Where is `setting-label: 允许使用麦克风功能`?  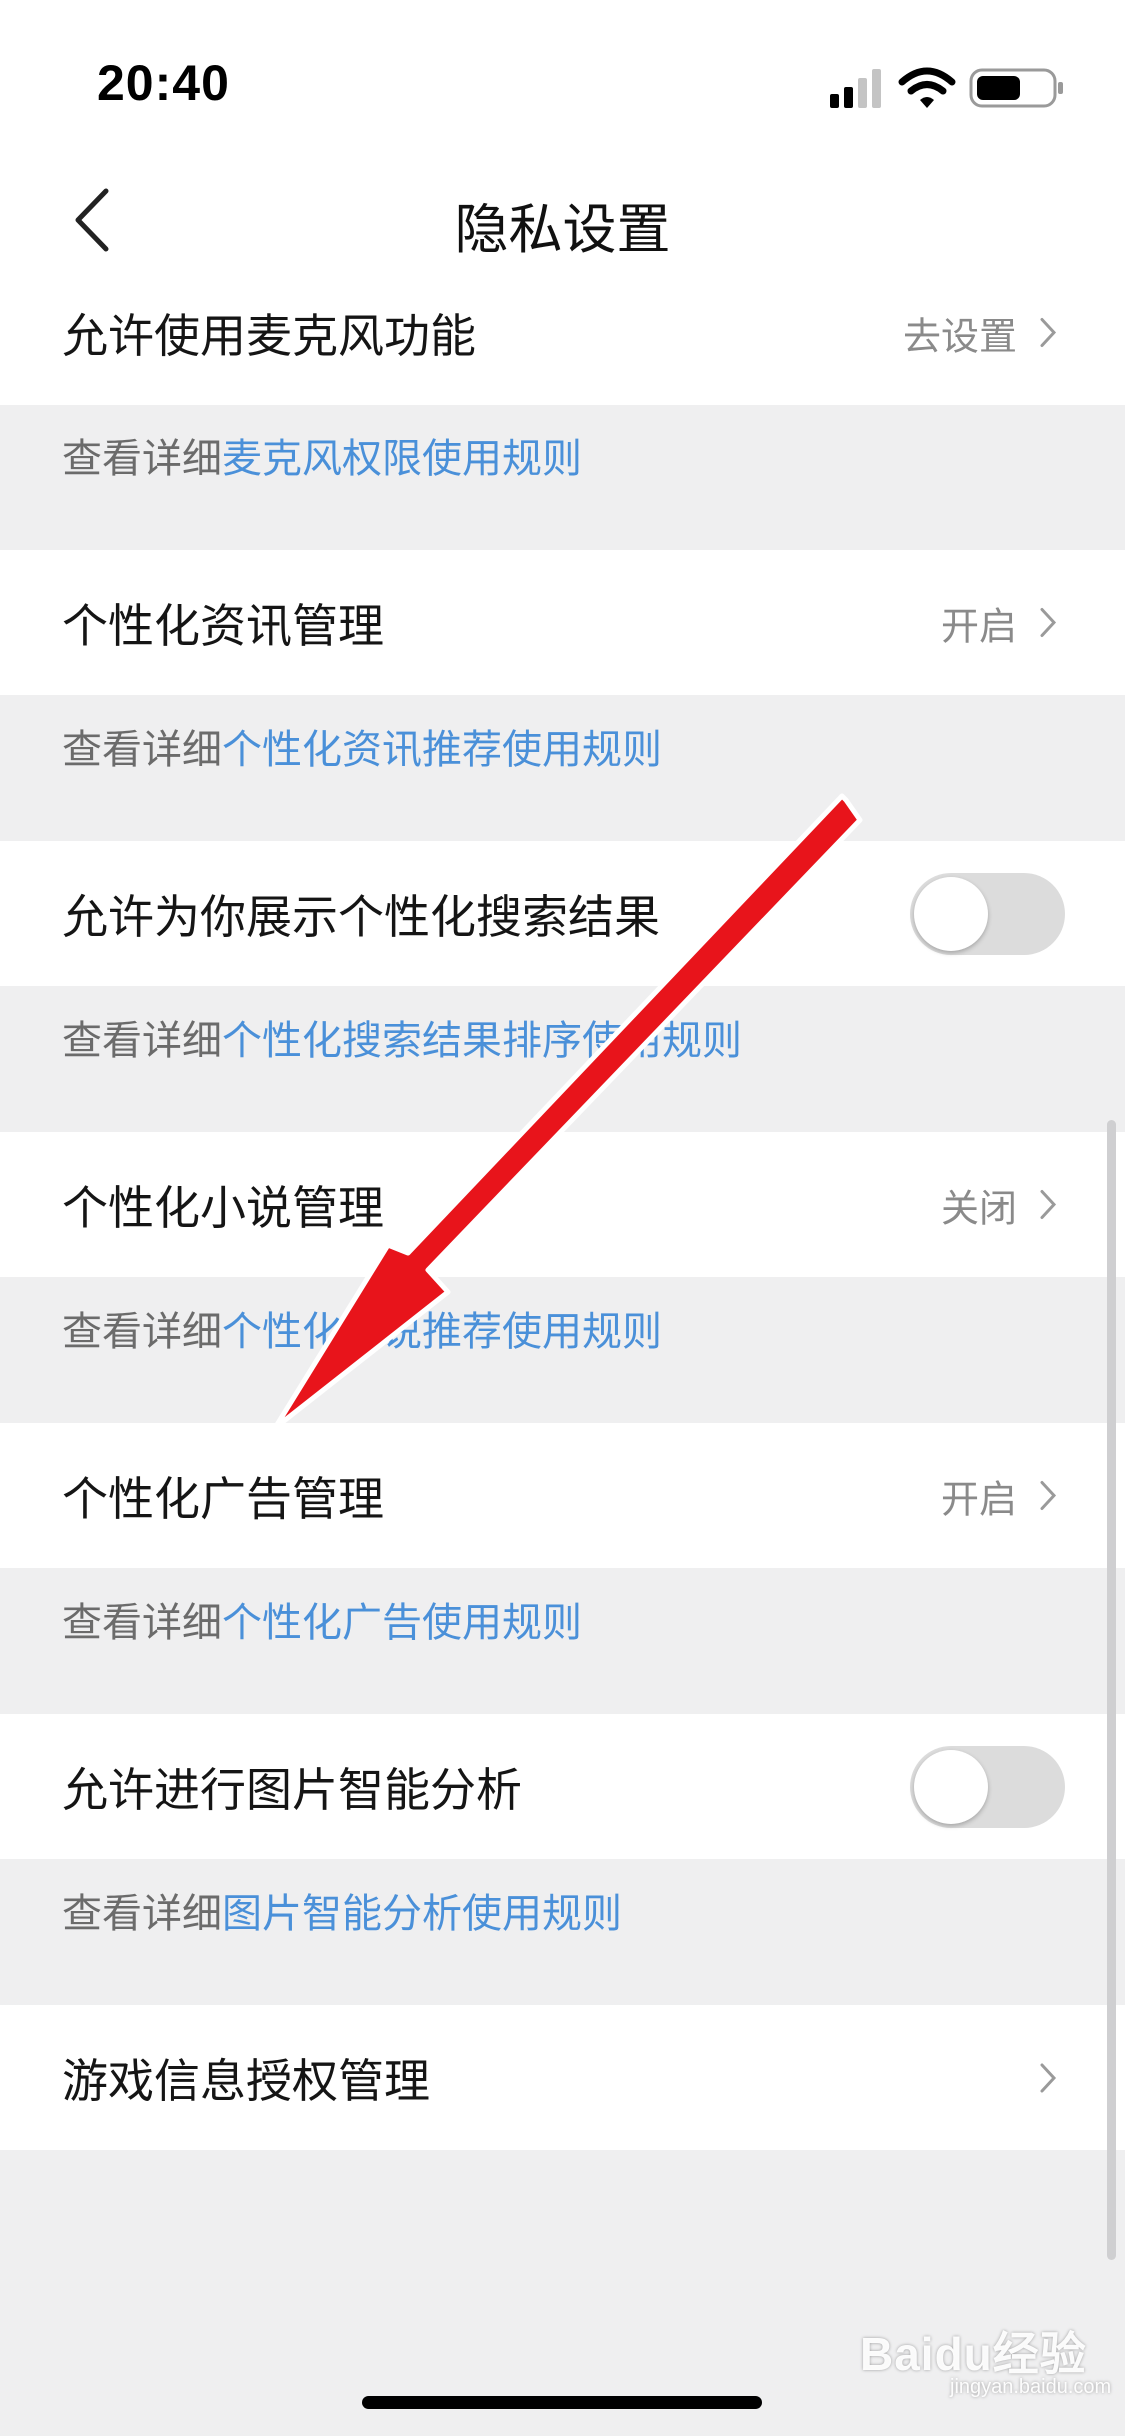 setting-label: 允许使用麦克风功能 is located at coordinates (269, 335).